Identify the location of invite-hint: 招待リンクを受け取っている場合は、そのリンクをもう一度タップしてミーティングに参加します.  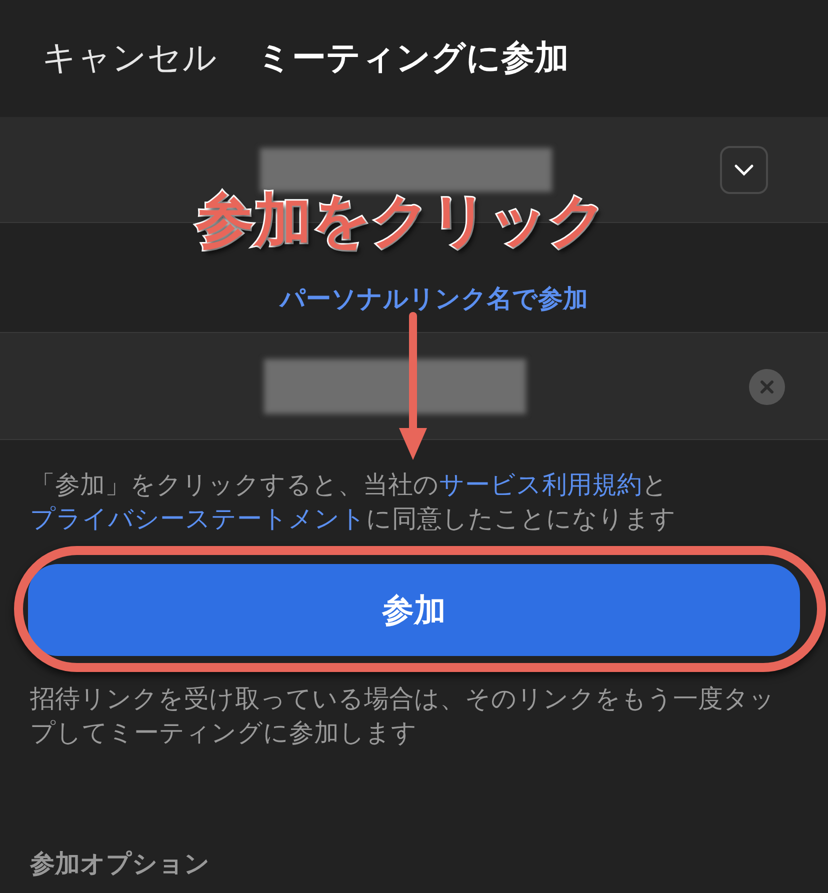
(402, 716).